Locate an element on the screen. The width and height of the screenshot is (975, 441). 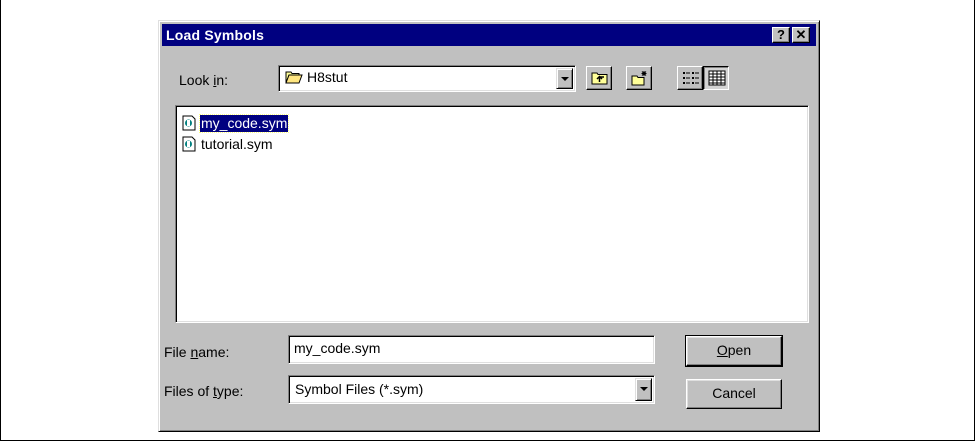
files-of-type-dropdown-arrow is located at coordinates (643, 389).